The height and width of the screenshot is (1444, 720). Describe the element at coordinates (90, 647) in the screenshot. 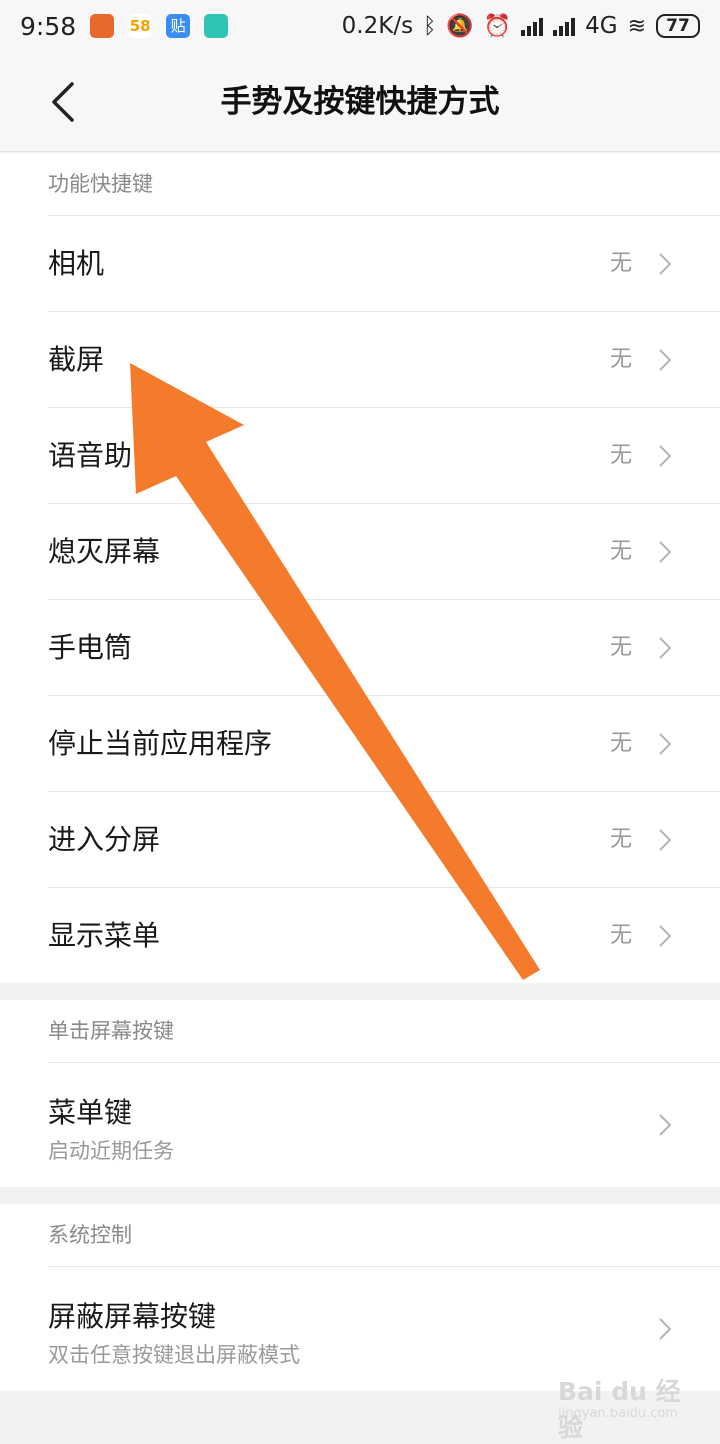

I see `row-label: 手电筒` at that location.